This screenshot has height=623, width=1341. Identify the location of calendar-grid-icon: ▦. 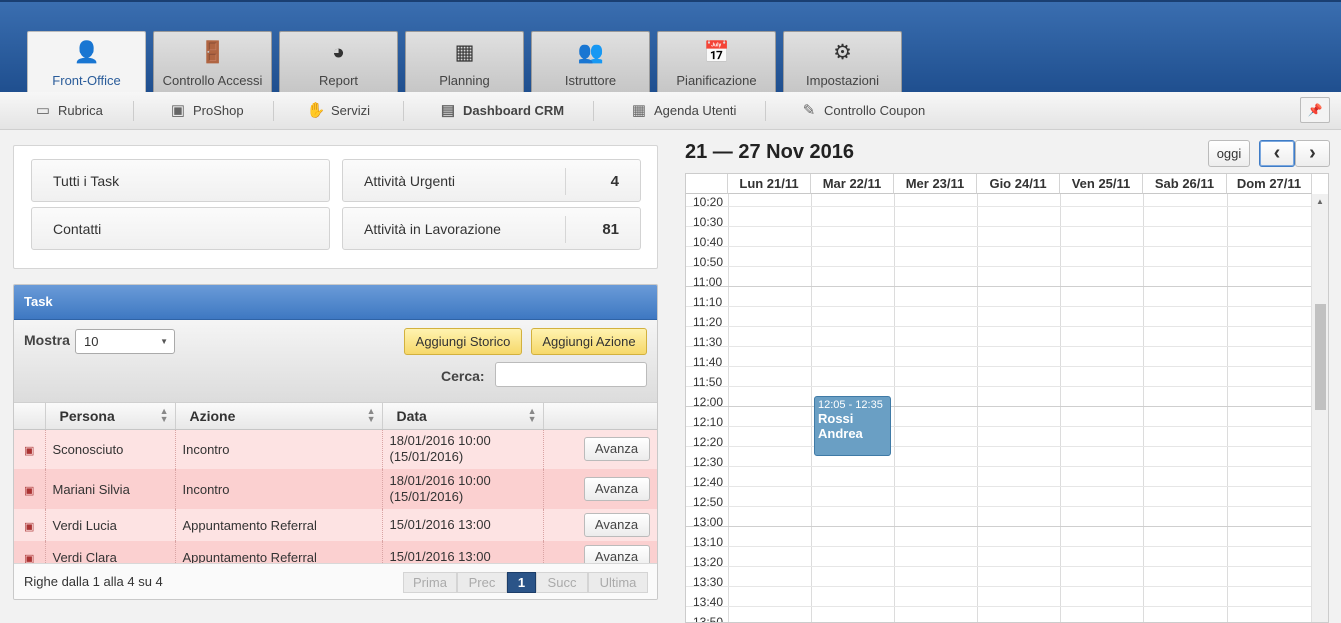
(464, 52).